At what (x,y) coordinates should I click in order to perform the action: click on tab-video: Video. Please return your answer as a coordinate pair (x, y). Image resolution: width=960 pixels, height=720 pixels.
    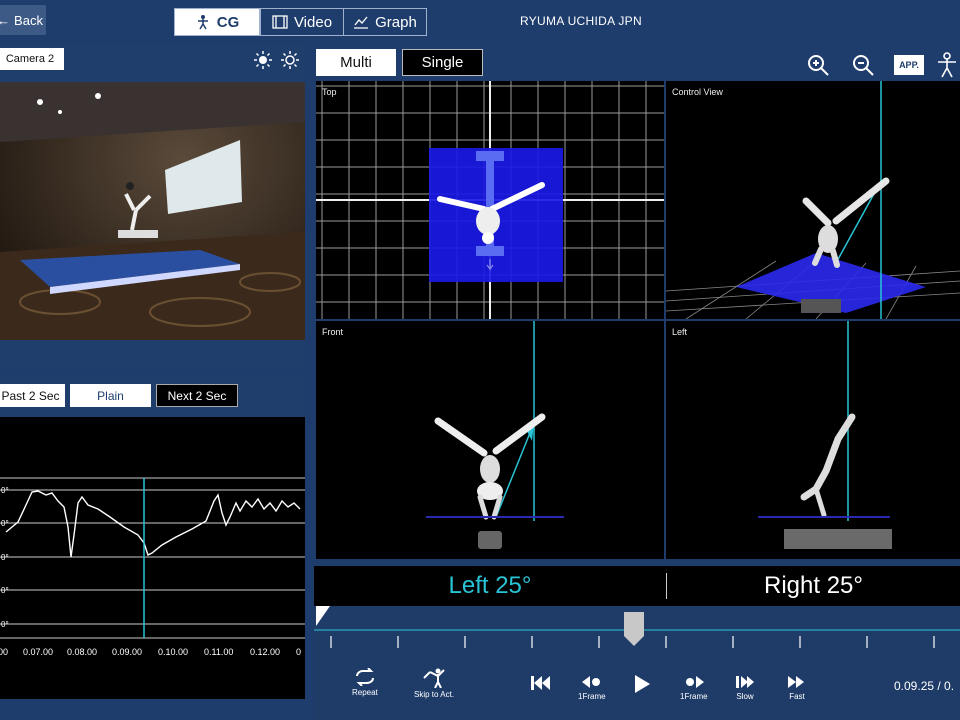
    Looking at the image, I should click on (302, 22).